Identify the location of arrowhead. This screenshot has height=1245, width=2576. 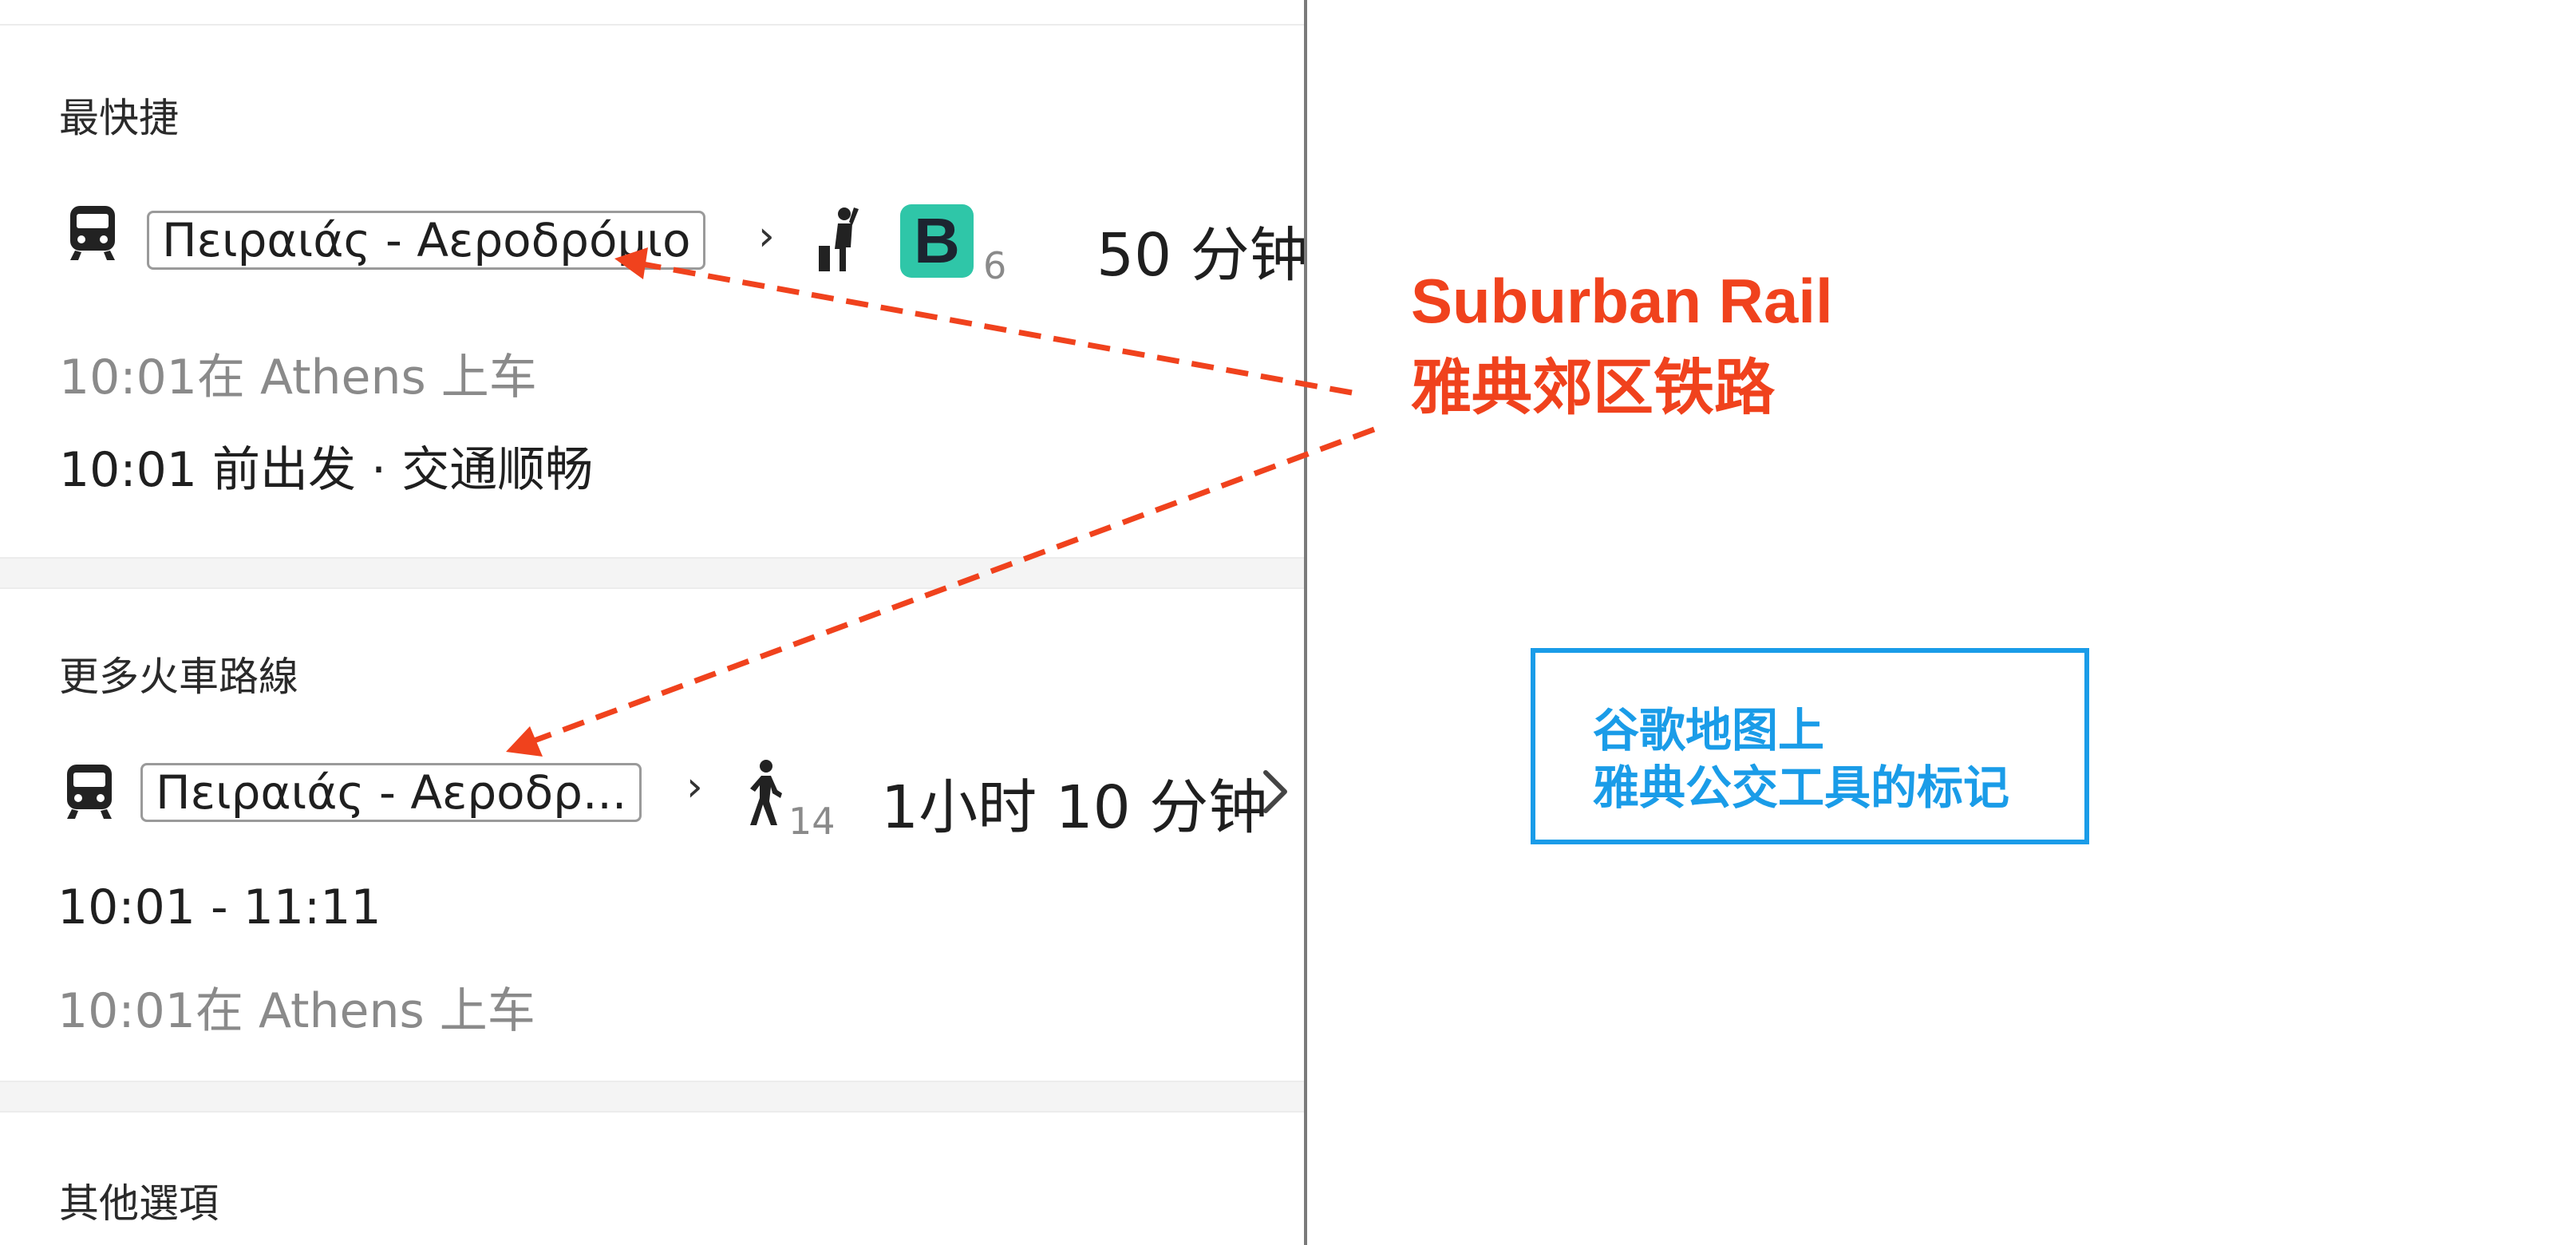
(631, 263).